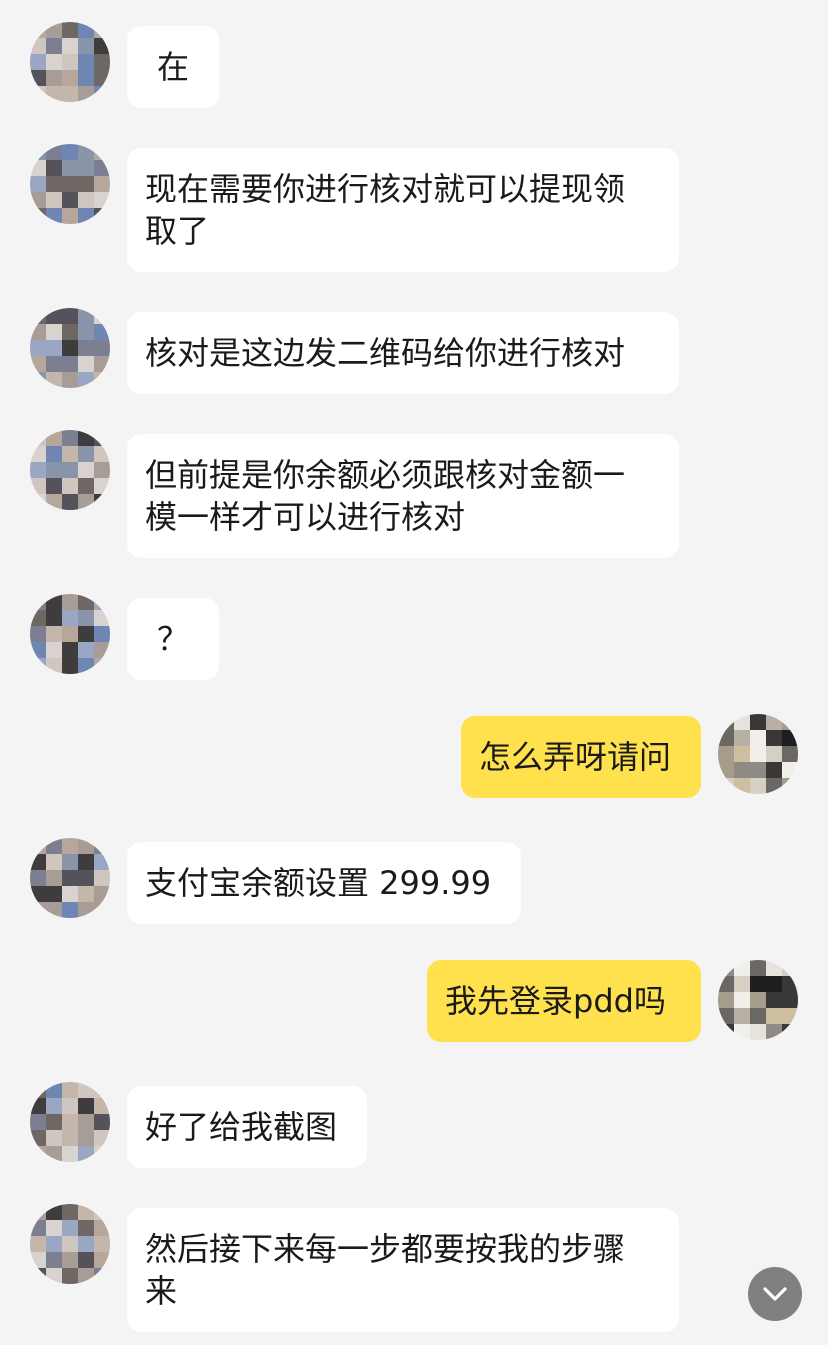 This screenshot has height=1345, width=828. I want to click on incoming-message-bubble: 现在需要你进行核对就可以提现领 取了, so click(403, 210).